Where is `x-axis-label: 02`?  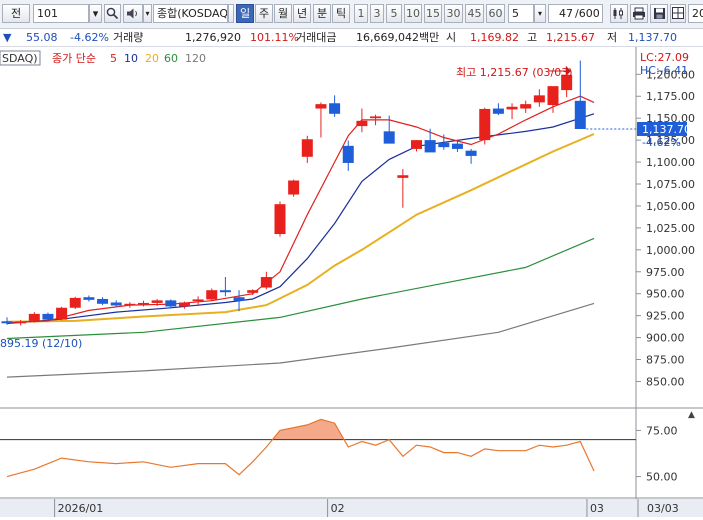
x-axis-label: 02 is located at coordinates (338, 508).